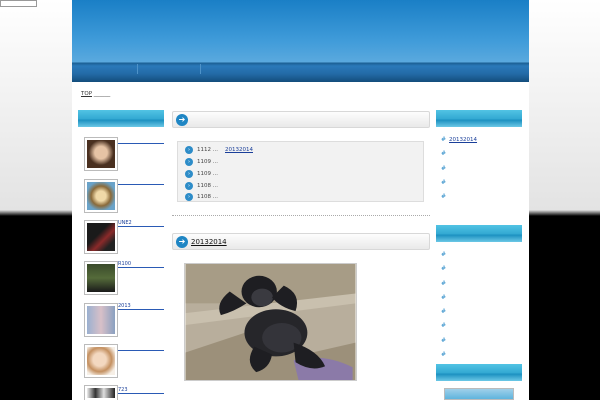 Image resolution: width=600 pixels, height=400 pixels. Describe the element at coordinates (270, 322) in the screenshot. I see `article-photo` at that location.